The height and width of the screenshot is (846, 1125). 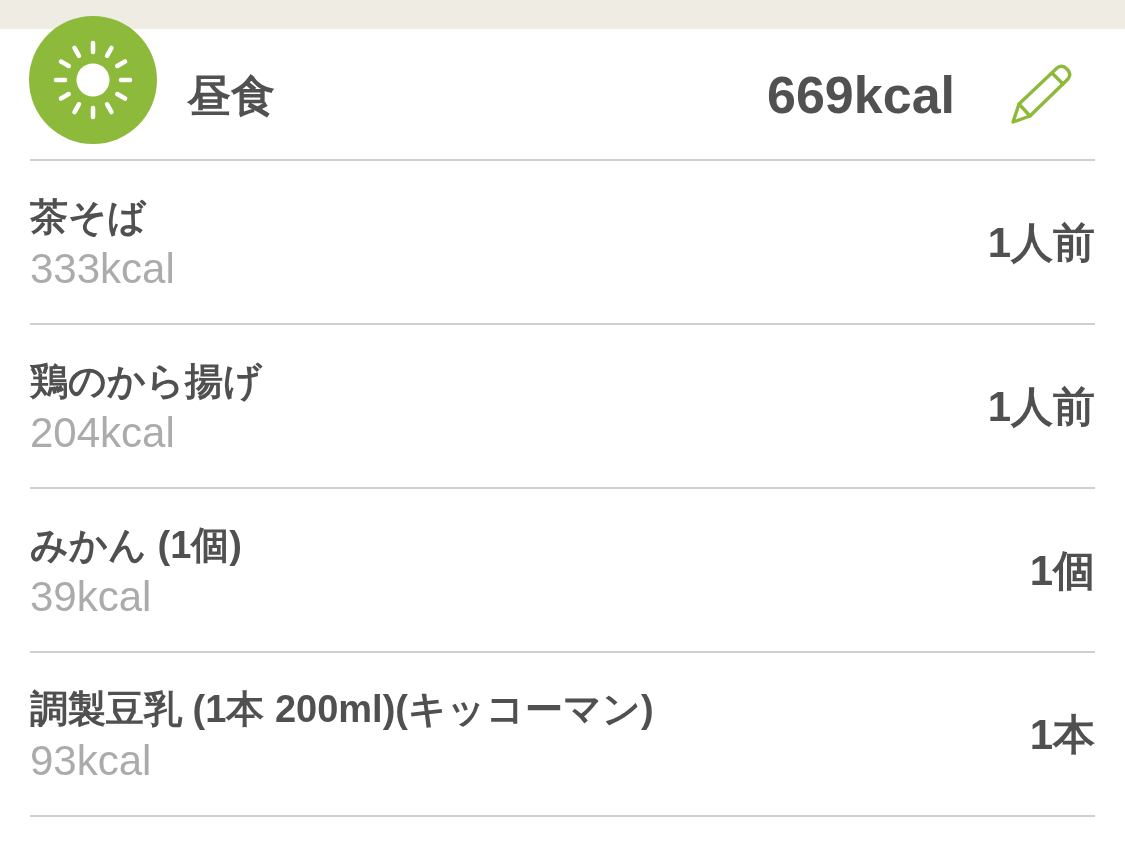 I want to click on food-name: 調製豆乳 (1本 200ml)(キッコーマン), so click(x=342, y=709).